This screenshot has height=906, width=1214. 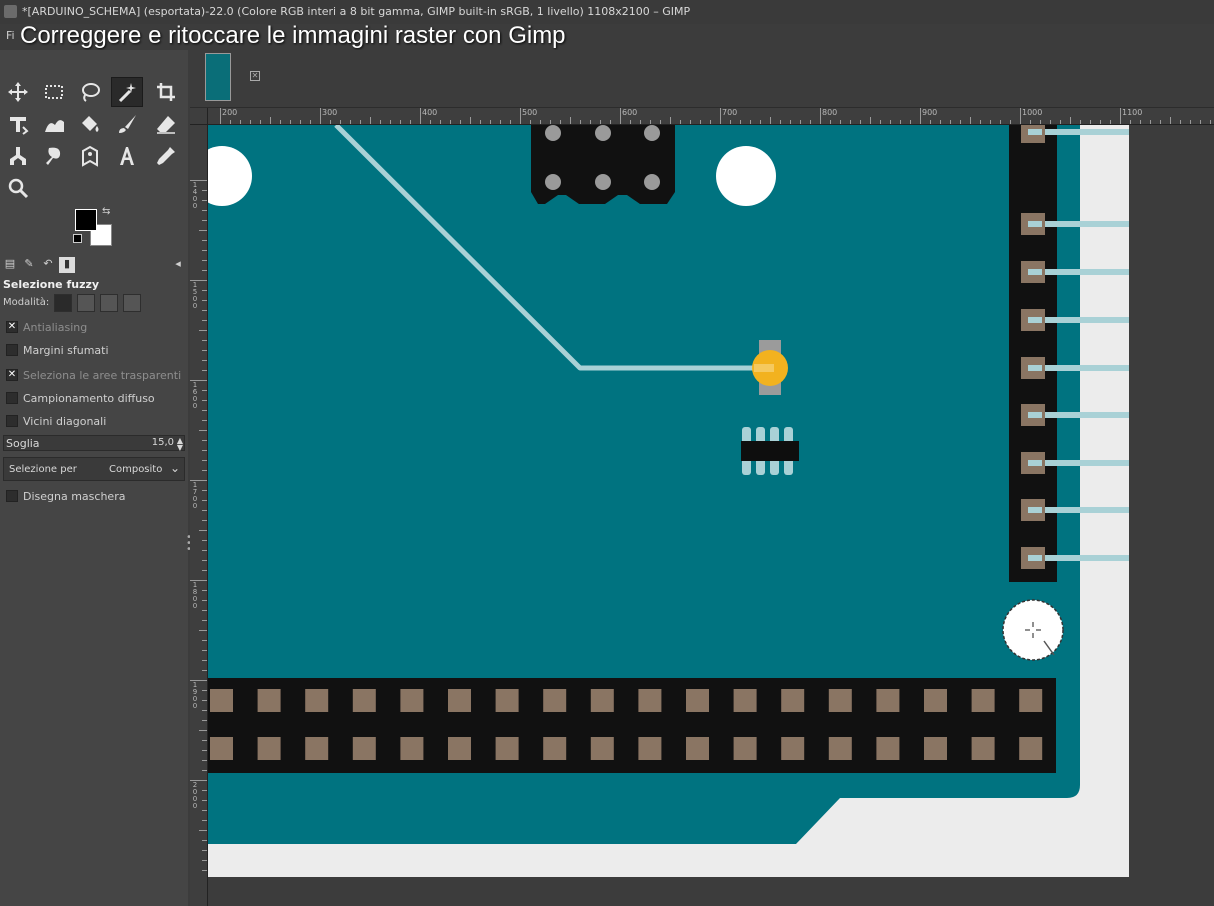 What do you see at coordinates (12, 421) in the screenshot?
I see `checkbox-diagonal-neighbors` at bounding box center [12, 421].